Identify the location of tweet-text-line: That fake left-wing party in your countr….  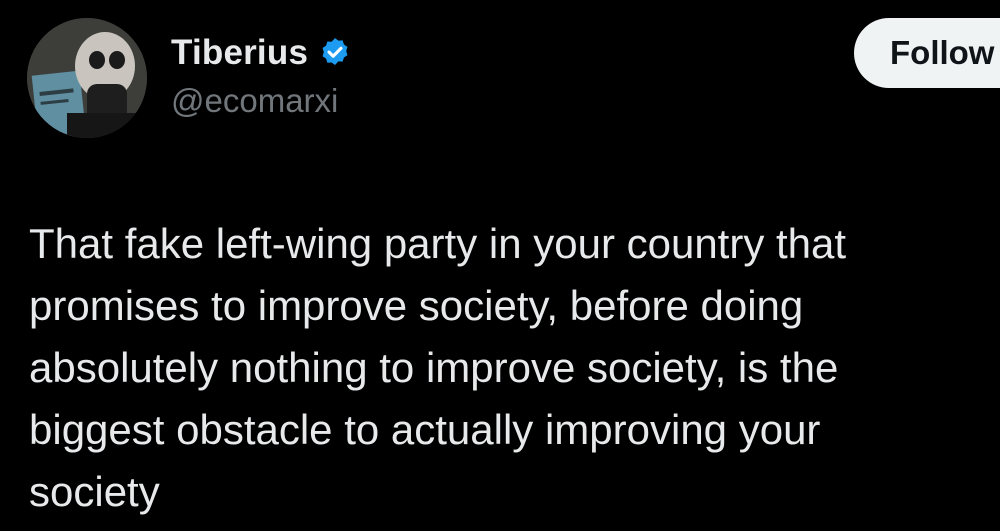
(438, 243).